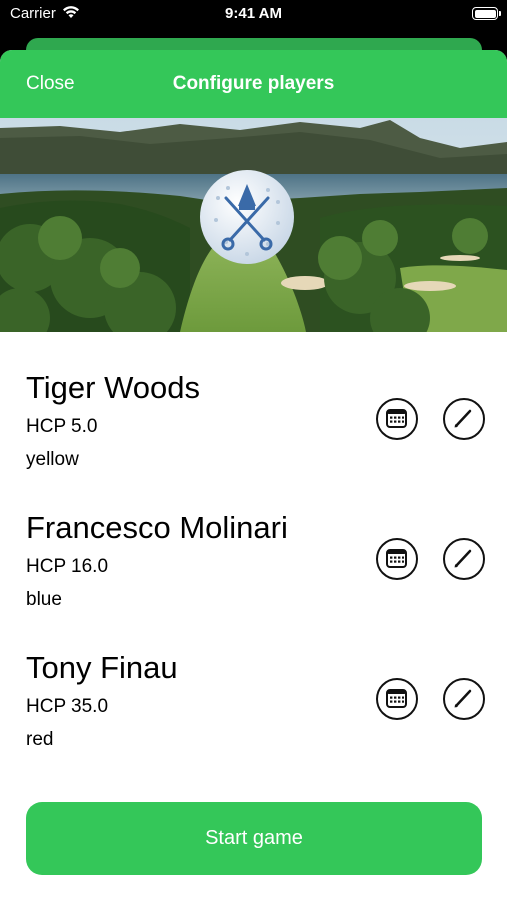  Describe the element at coordinates (500, 13) in the screenshot. I see `battery-nub` at that location.